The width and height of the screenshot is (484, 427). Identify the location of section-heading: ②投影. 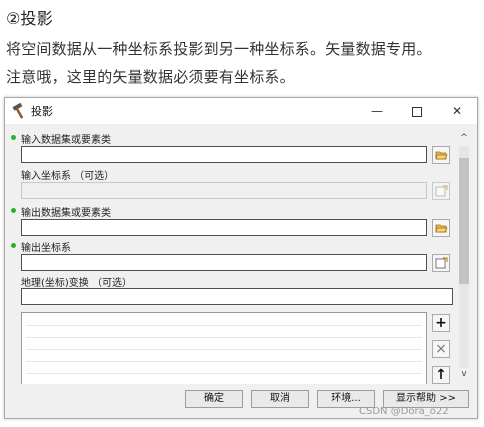
(29, 18).